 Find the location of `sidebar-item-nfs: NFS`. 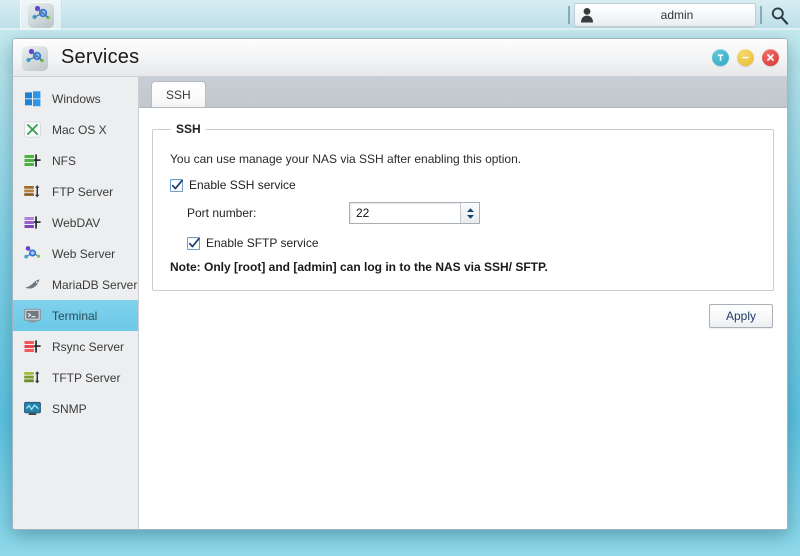

sidebar-item-nfs: NFS is located at coordinates (75, 160).